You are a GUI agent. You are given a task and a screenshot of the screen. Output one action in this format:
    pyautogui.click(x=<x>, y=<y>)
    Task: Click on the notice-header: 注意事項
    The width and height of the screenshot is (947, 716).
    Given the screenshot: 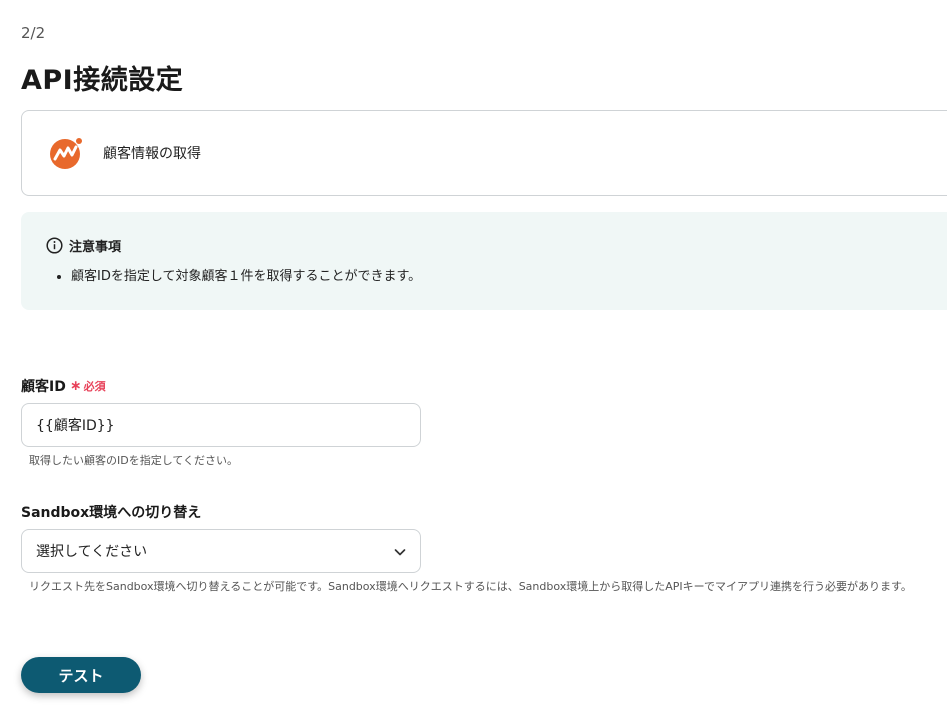 What is the action you would take?
    pyautogui.click(x=491, y=245)
    